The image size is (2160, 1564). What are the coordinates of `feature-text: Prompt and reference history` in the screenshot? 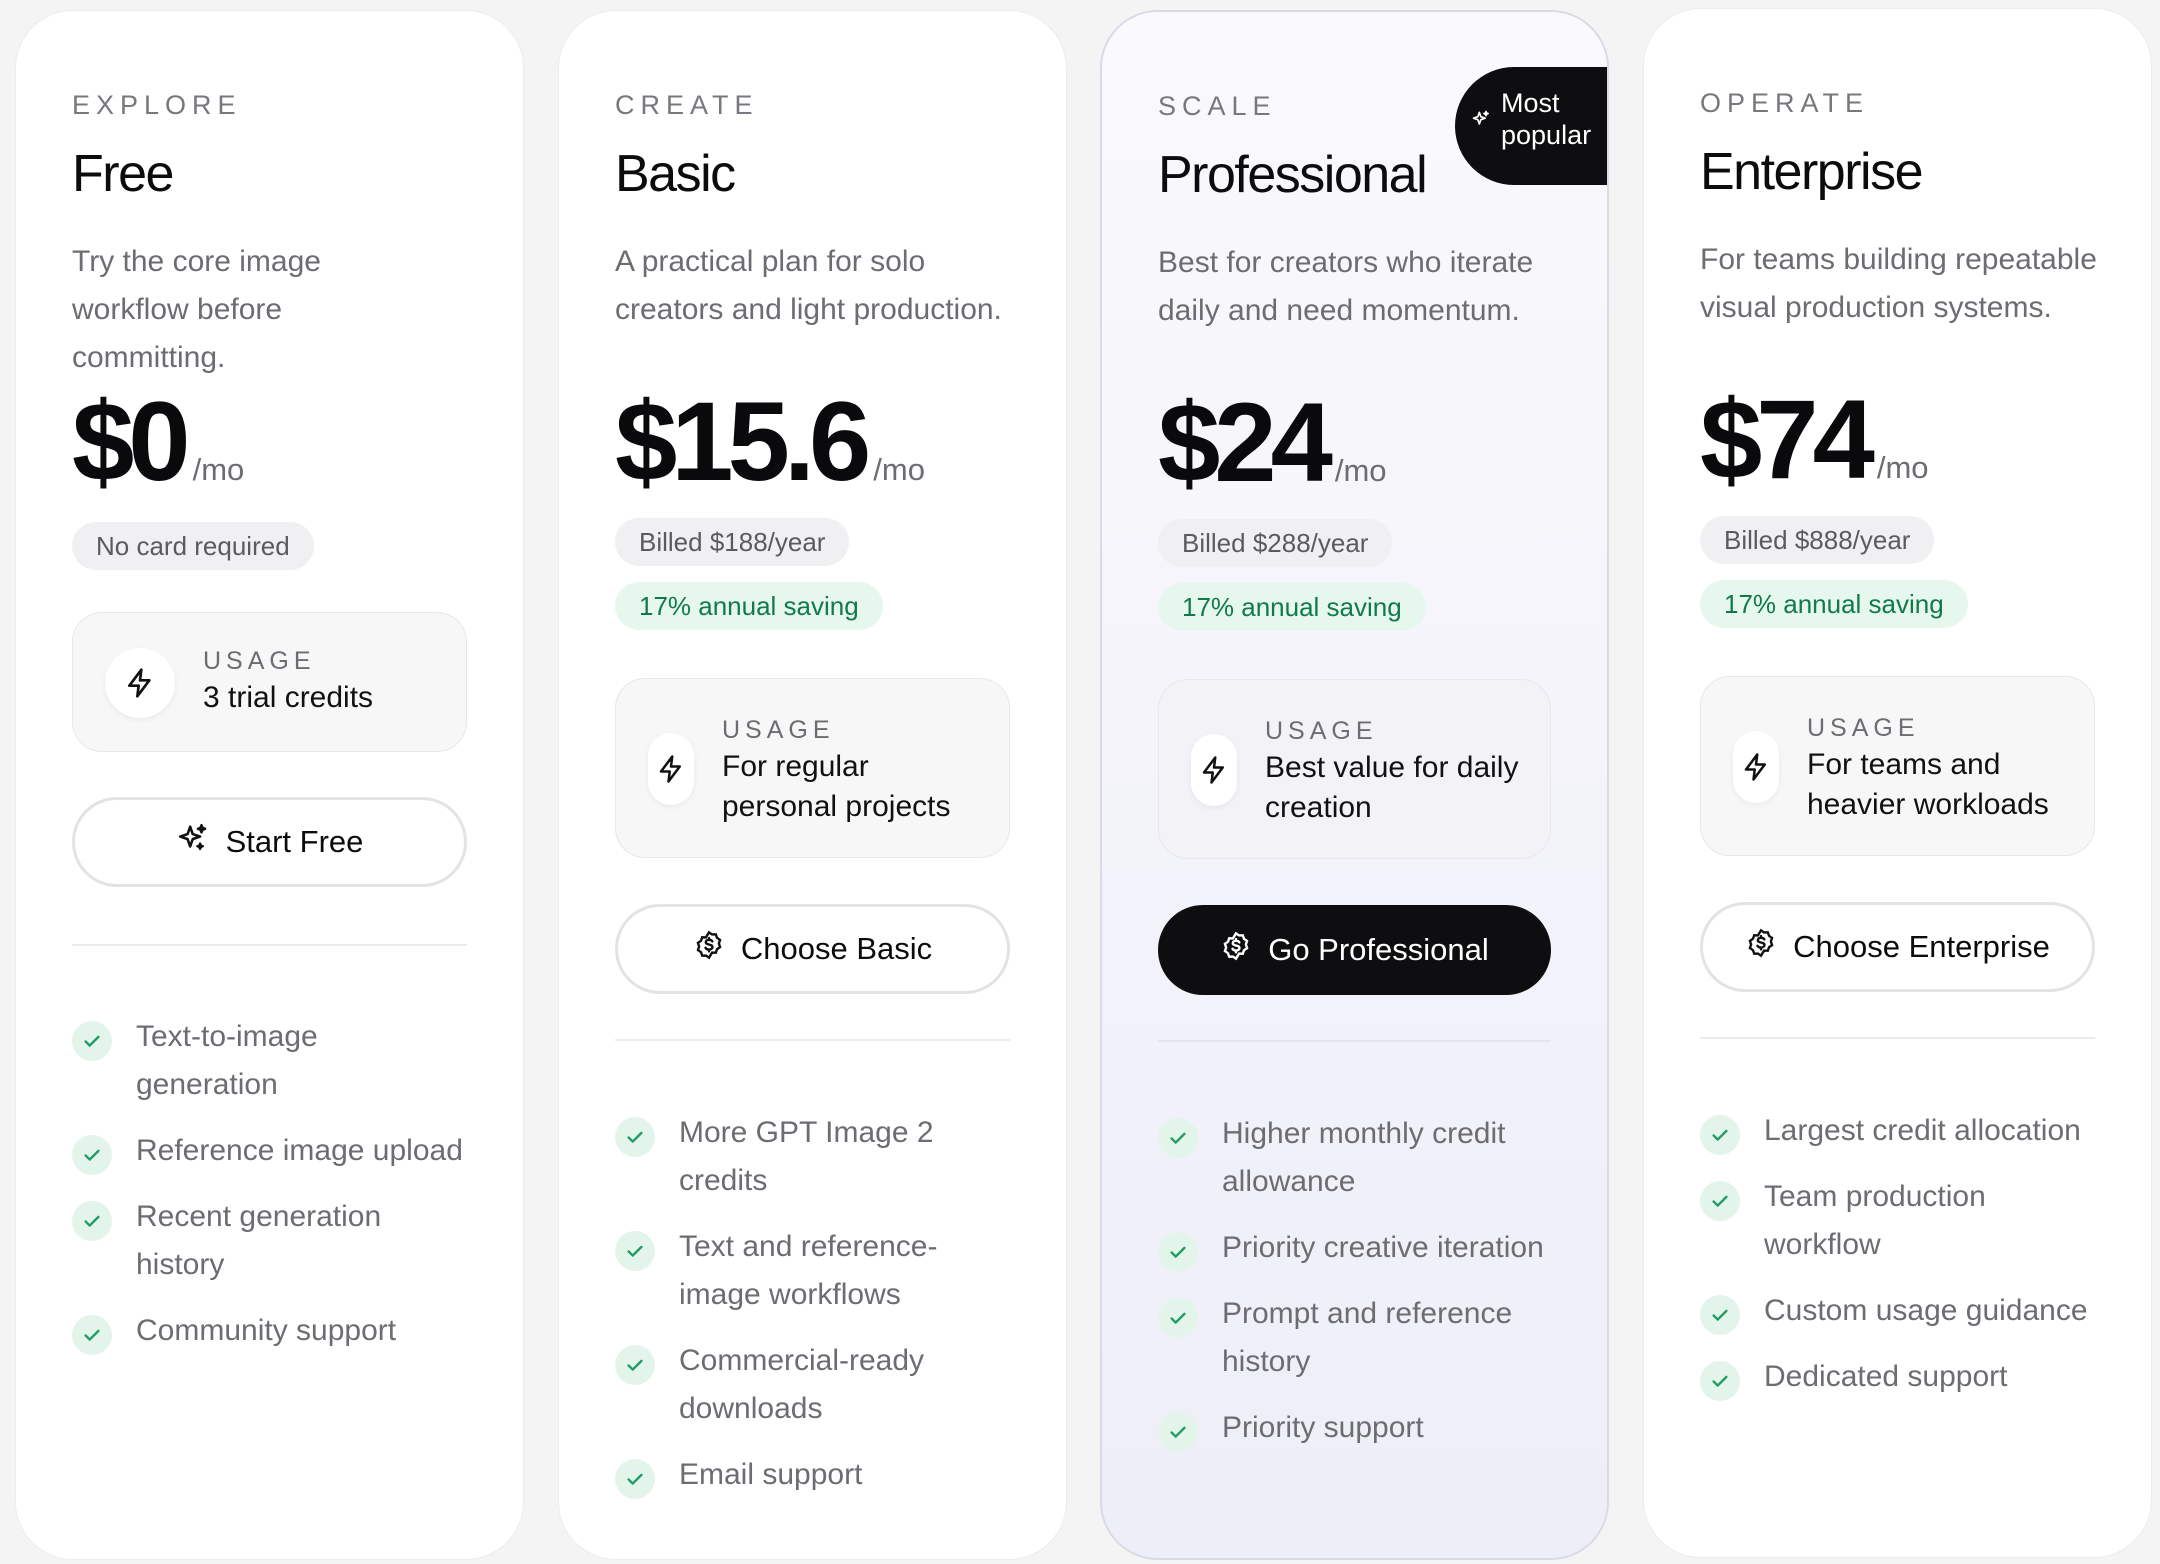 It's located at (1367, 1337).